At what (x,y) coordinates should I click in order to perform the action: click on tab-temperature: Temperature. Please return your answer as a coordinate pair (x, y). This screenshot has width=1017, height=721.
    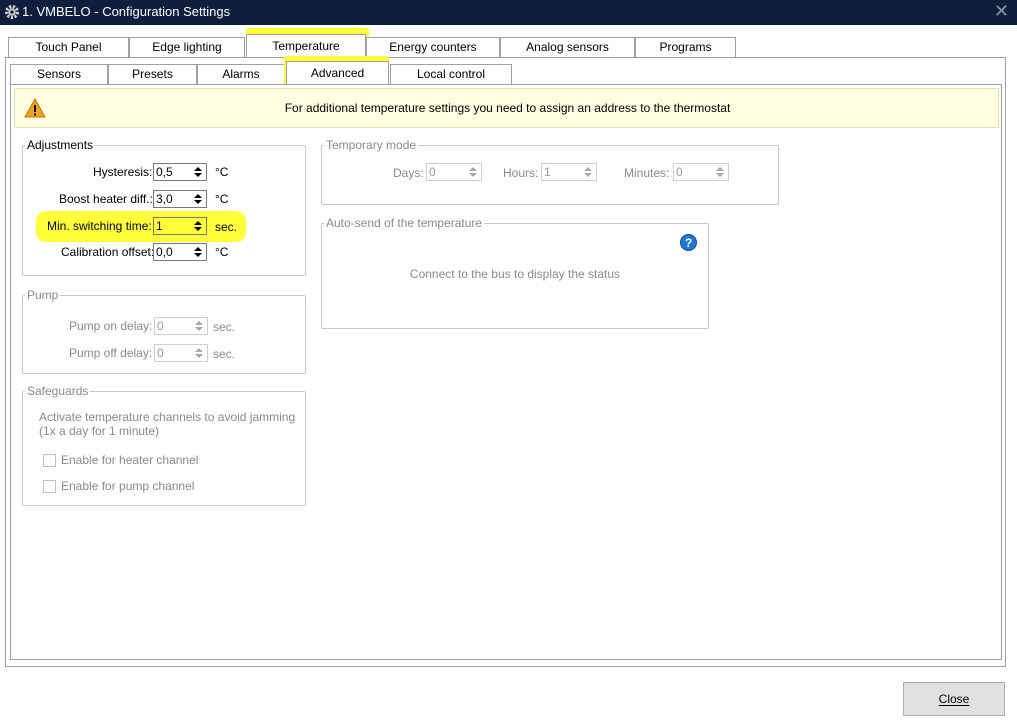
    Looking at the image, I should click on (306, 45).